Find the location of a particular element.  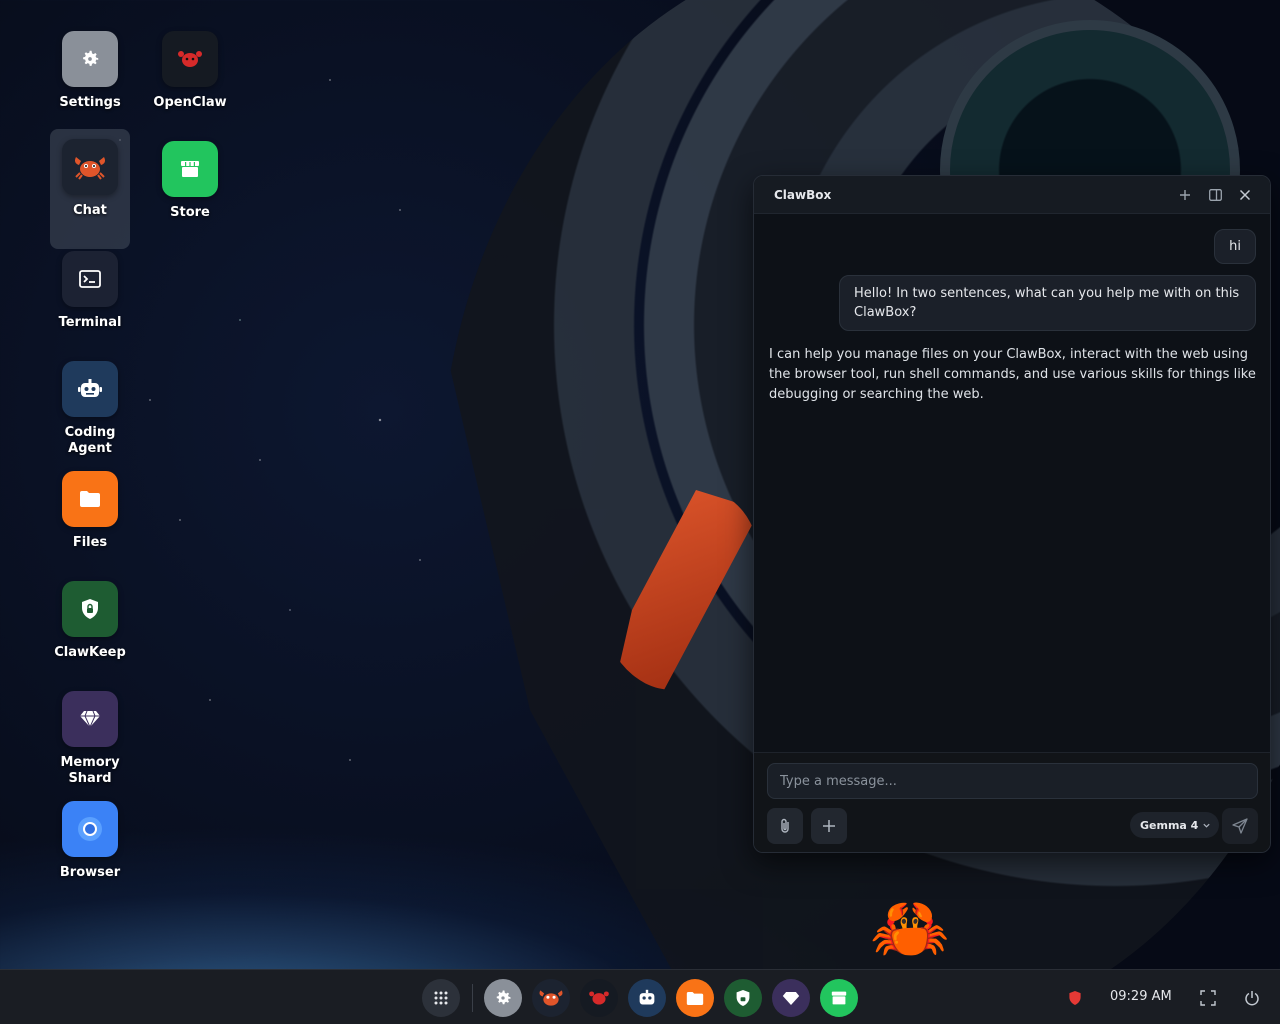

desktop-icon-label: Memory Shard is located at coordinates (90, 770).